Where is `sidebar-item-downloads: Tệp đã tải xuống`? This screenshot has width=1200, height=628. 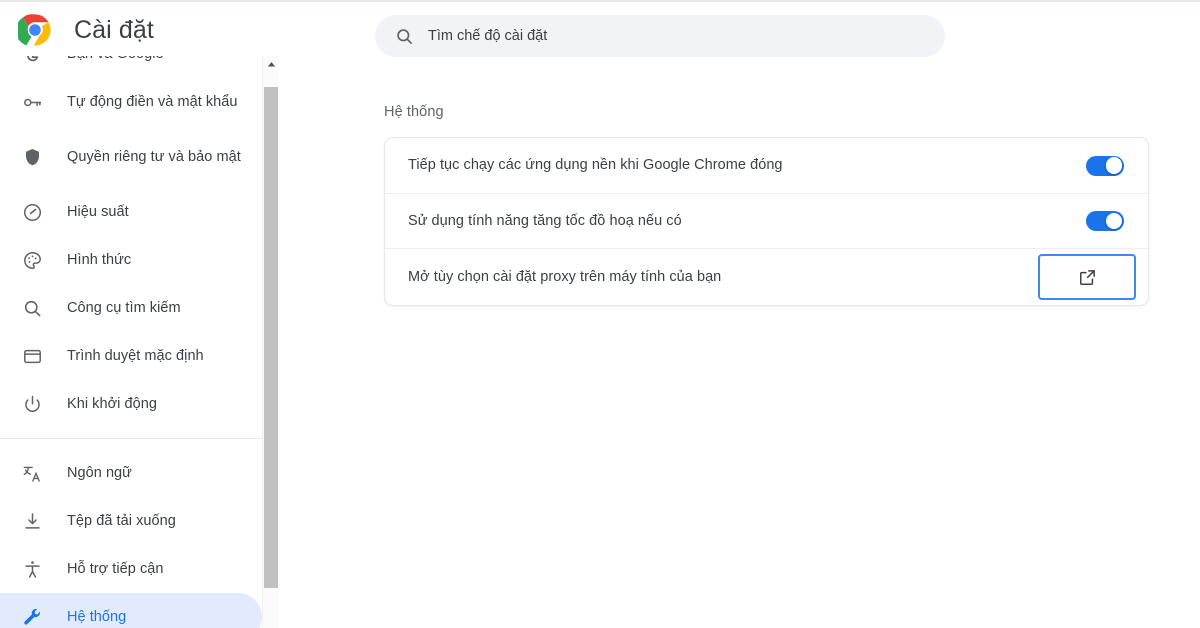
sidebar-item-downloads: Tệp đã tải xuống is located at coordinates (131, 521).